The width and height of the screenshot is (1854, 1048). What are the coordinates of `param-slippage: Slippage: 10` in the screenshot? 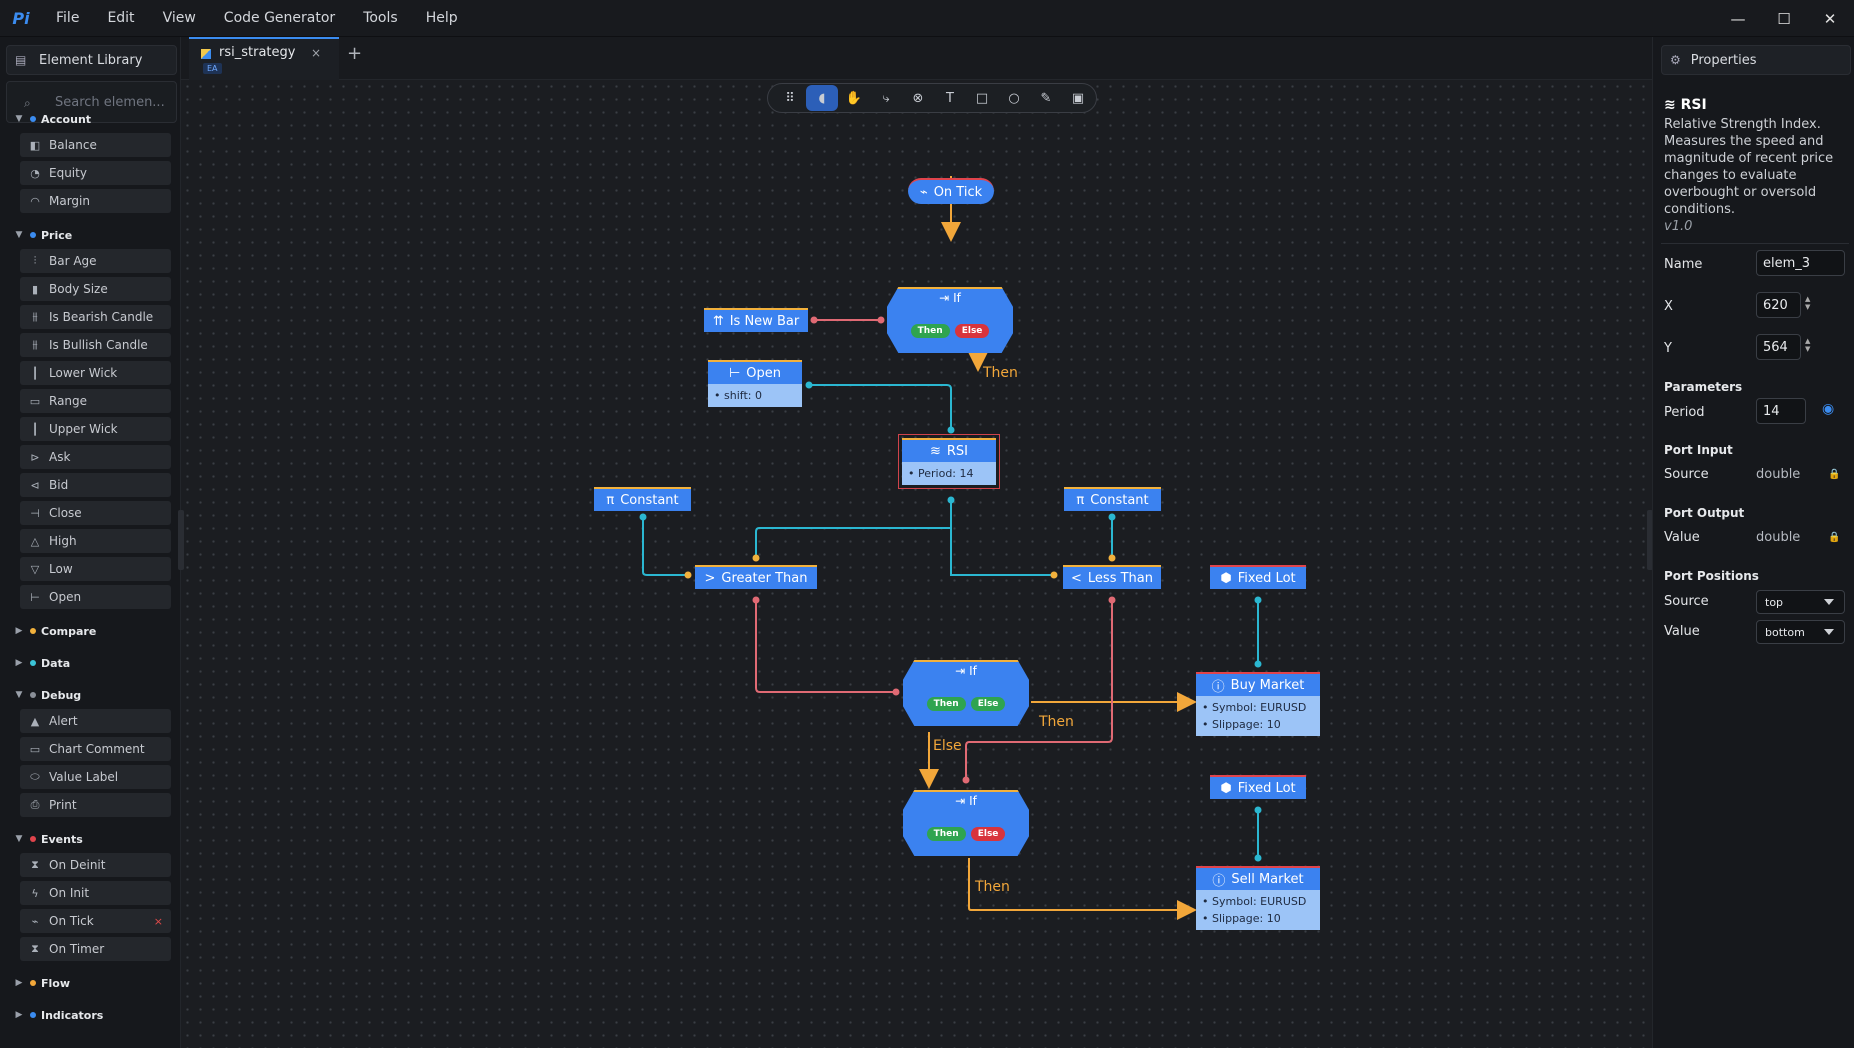 It's located at (1246, 724).